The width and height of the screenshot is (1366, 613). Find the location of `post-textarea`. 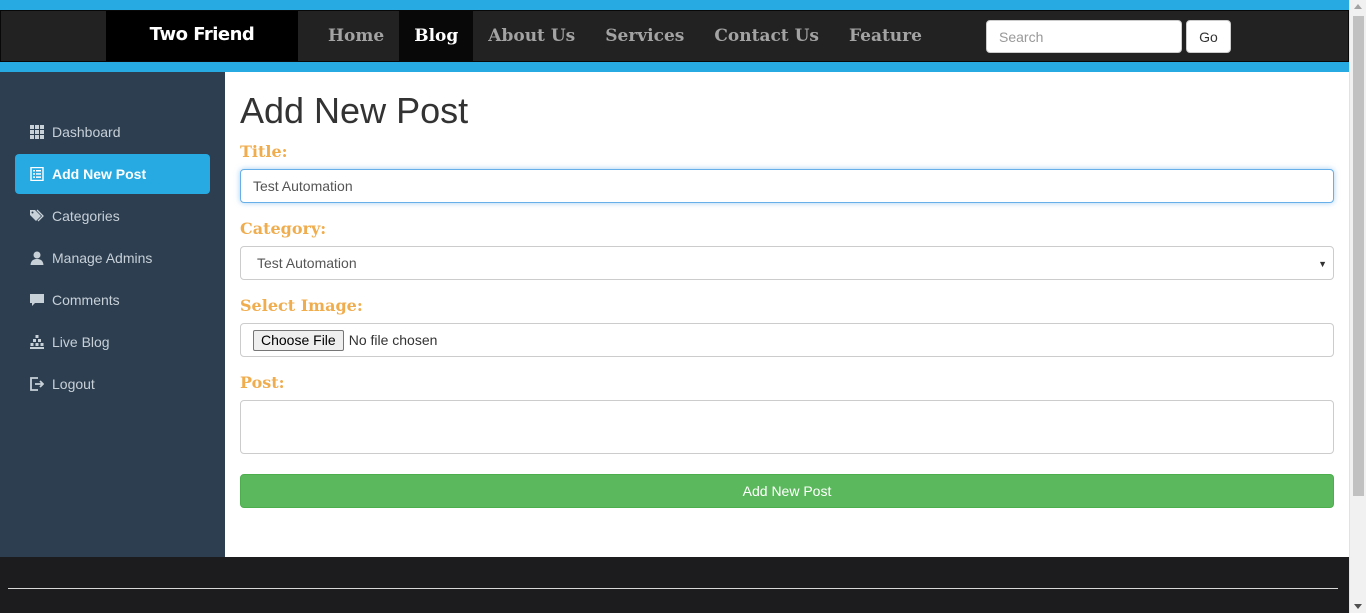

post-textarea is located at coordinates (787, 427).